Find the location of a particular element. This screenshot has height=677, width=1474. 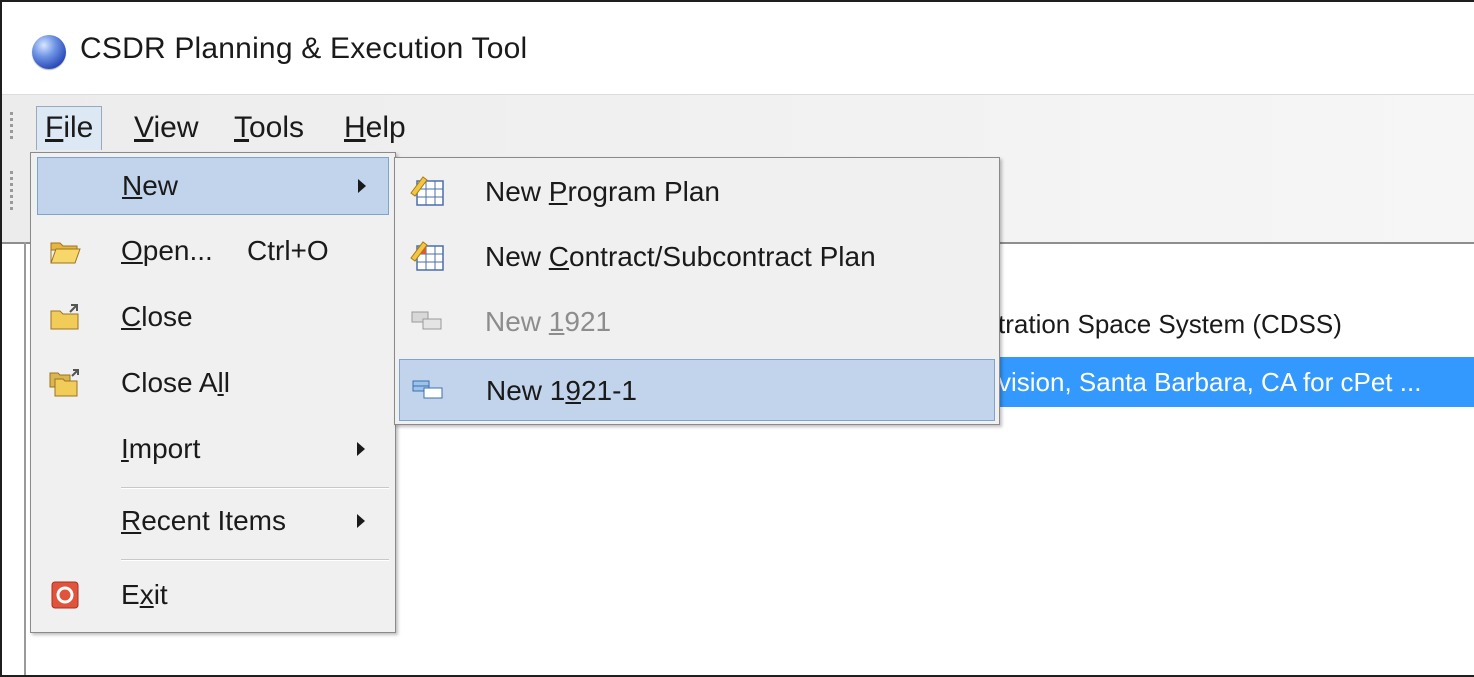

window-title: CSDR Planning & Execution Tool is located at coordinates (304, 48).